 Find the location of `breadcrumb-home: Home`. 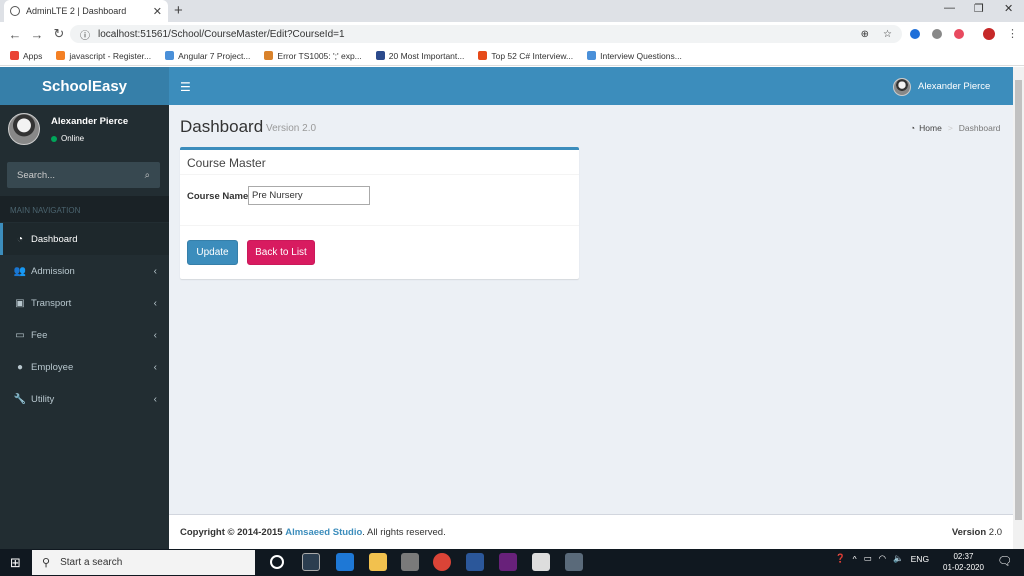

breadcrumb-home: Home is located at coordinates (930, 128).